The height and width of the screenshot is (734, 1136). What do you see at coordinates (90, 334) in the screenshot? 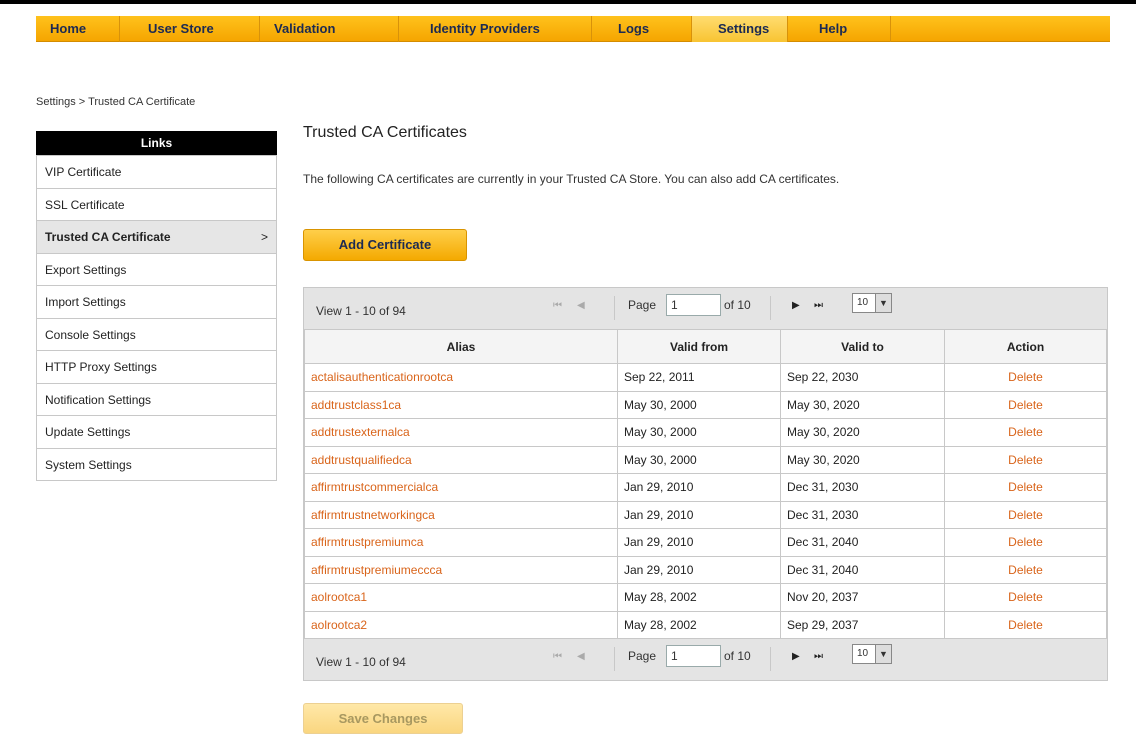
I see `sidebar-item-label: Console Settings` at bounding box center [90, 334].